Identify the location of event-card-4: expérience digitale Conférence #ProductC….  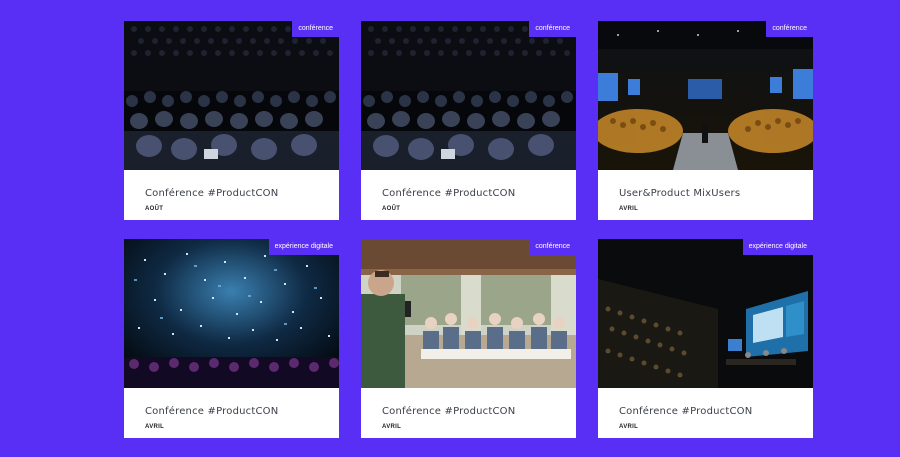
(231, 338).